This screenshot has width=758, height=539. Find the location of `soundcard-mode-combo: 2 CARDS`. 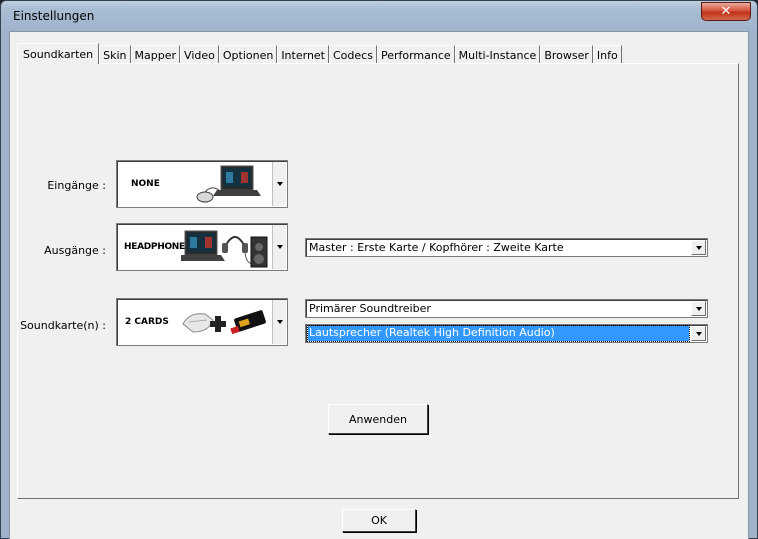

soundcard-mode-combo: 2 CARDS is located at coordinates (202, 322).